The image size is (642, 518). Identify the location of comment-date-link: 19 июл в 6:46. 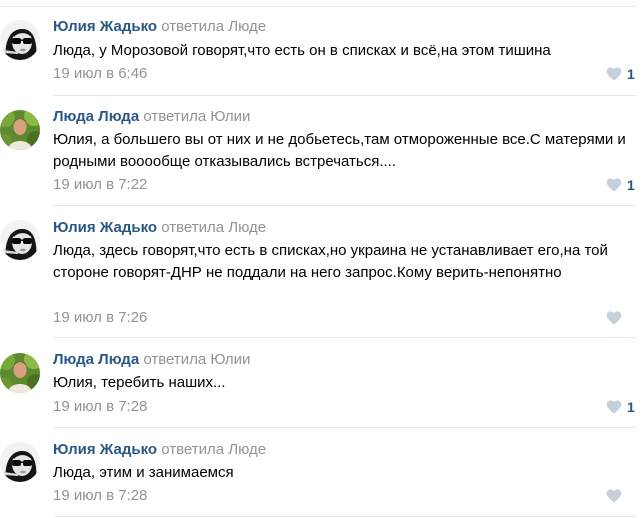
(100, 74).